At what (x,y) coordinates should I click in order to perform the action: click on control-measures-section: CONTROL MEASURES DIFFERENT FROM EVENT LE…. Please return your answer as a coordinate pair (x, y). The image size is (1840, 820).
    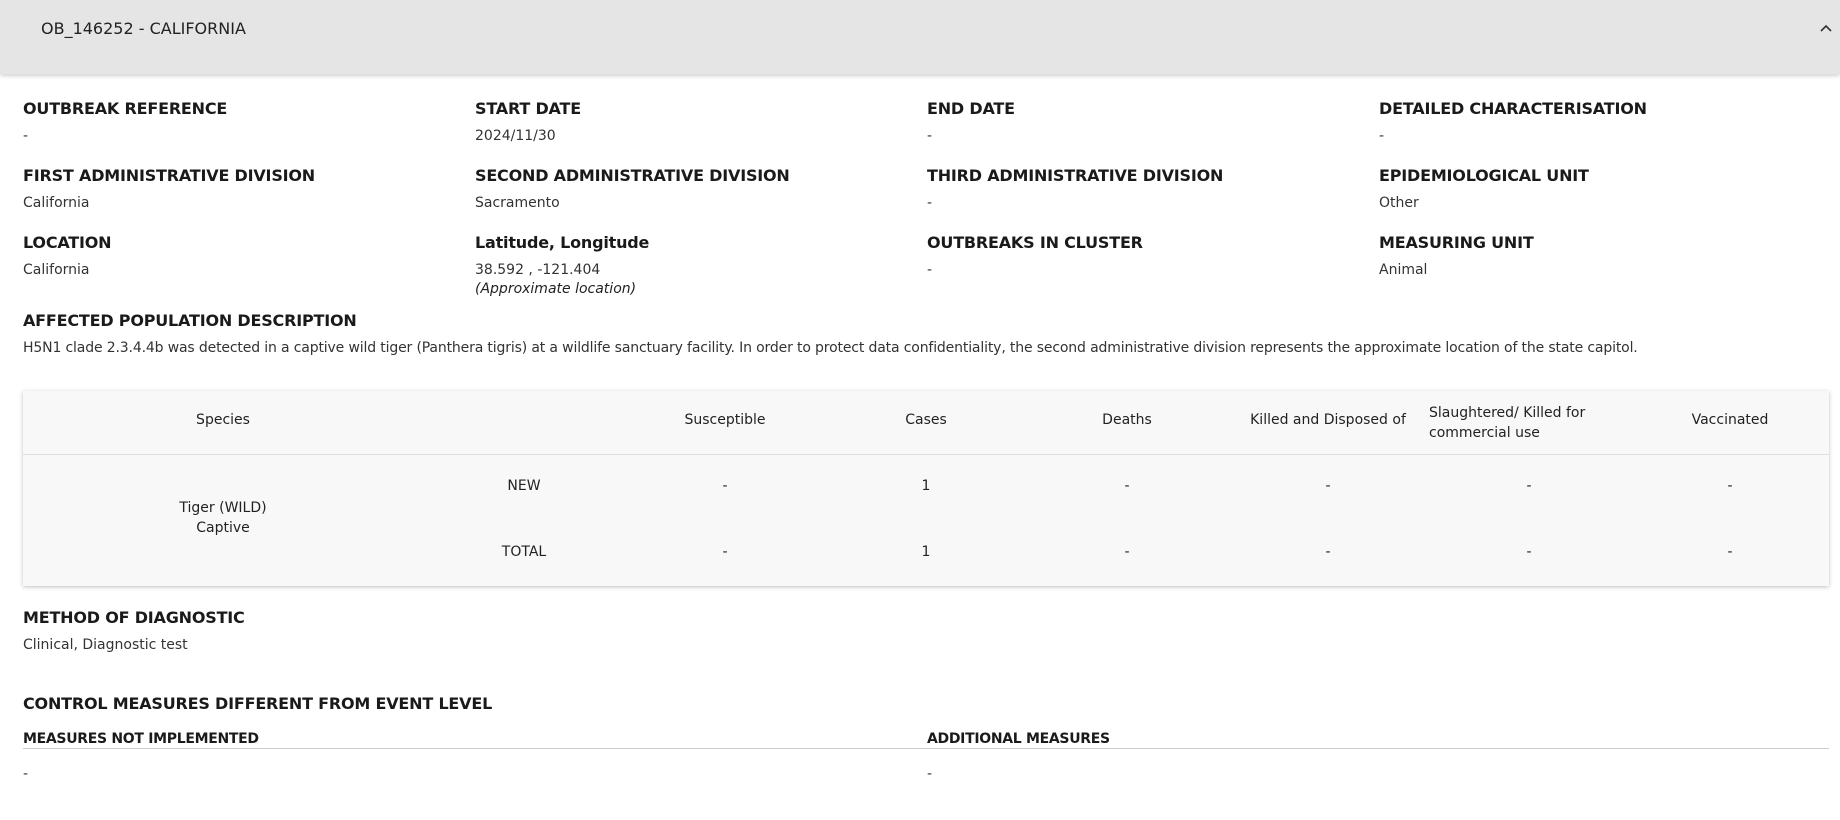
    Looking at the image, I should click on (257, 703).